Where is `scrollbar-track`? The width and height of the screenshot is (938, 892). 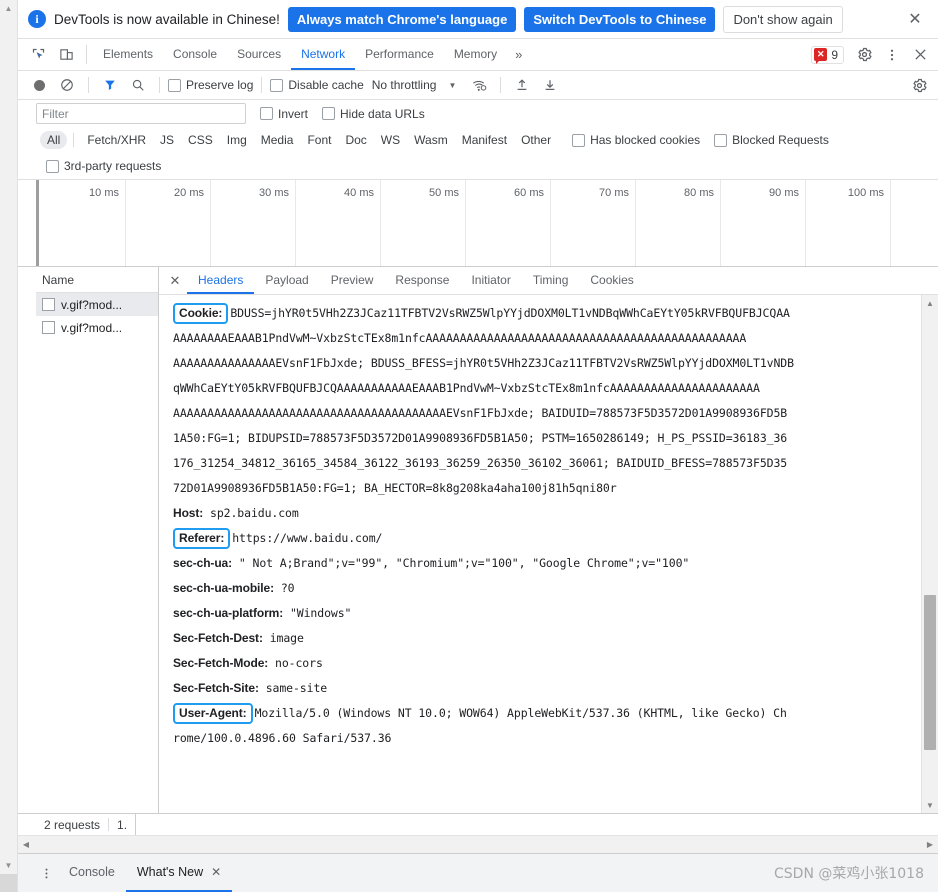
scrollbar-track is located at coordinates (478, 844).